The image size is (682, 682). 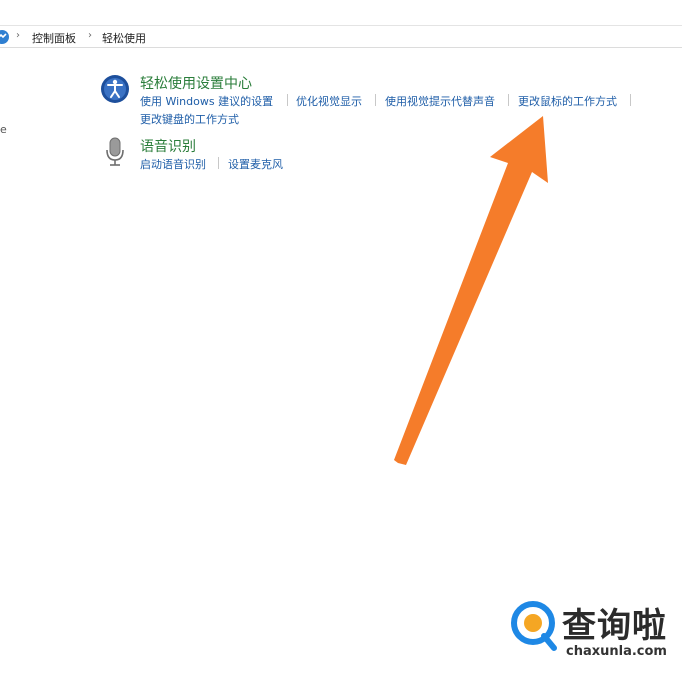 What do you see at coordinates (471, 290) in the screenshot?
I see `annotation-arrow-icon` at bounding box center [471, 290].